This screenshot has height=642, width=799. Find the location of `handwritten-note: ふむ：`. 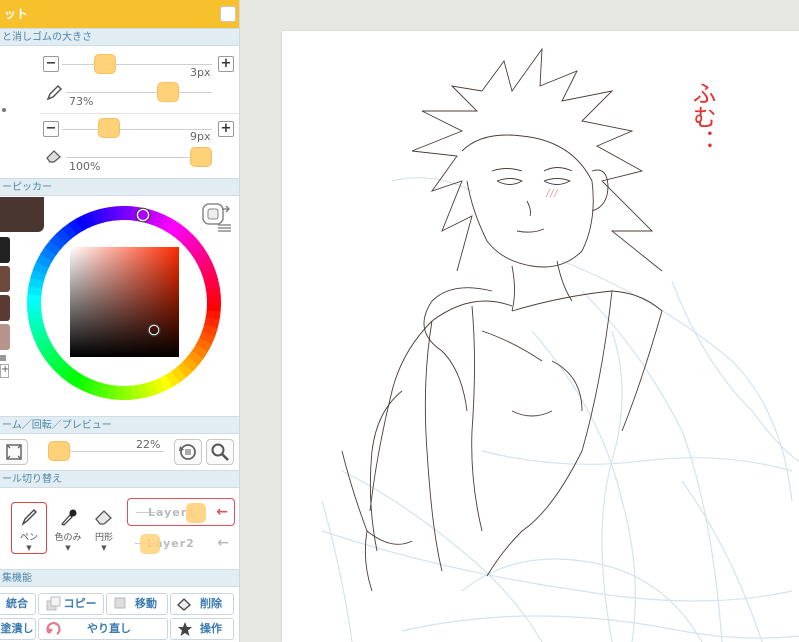

handwritten-note: ふむ： is located at coordinates (702, 117).